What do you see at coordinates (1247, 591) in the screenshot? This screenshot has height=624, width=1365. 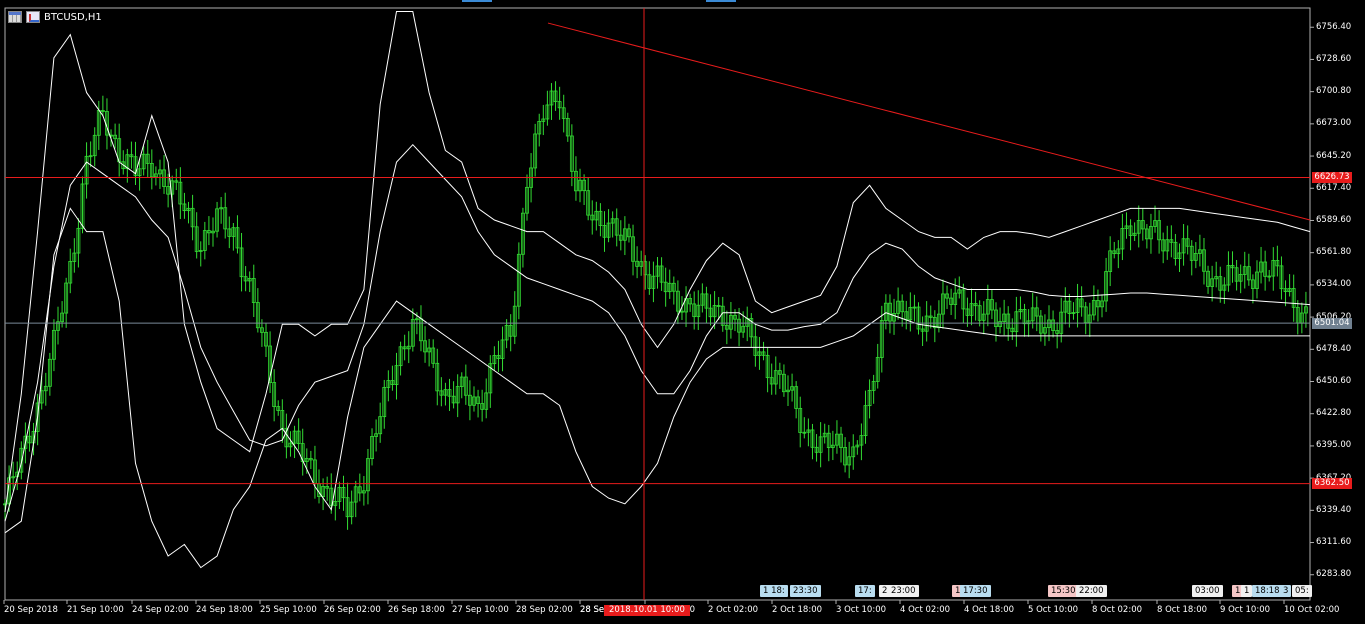 I see `event-marker: 1` at bounding box center [1247, 591].